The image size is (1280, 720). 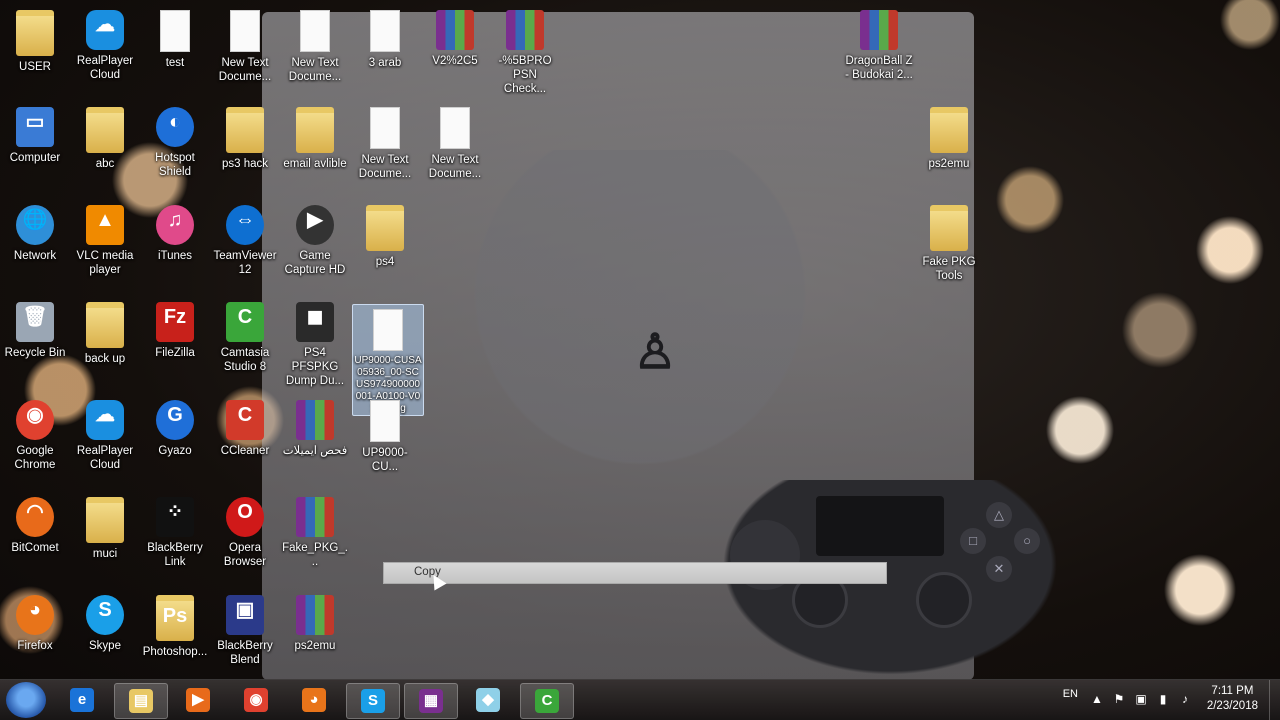 I want to click on desktop-icon: C CCleaner, so click(x=245, y=427).